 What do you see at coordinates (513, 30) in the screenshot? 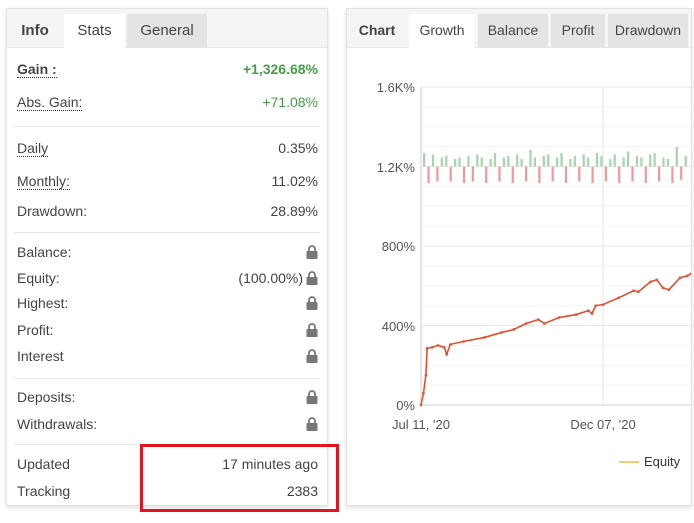
I see `tab-balance: Balance` at bounding box center [513, 30].